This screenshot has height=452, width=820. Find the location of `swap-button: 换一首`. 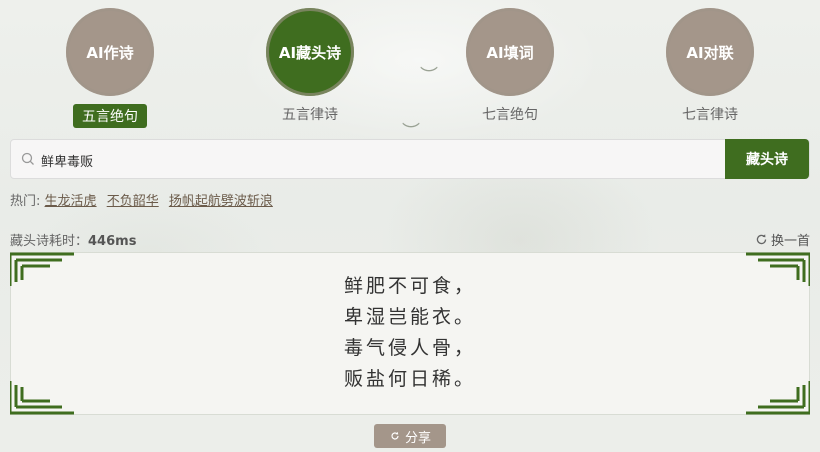

swap-button: 换一首 is located at coordinates (782, 239).